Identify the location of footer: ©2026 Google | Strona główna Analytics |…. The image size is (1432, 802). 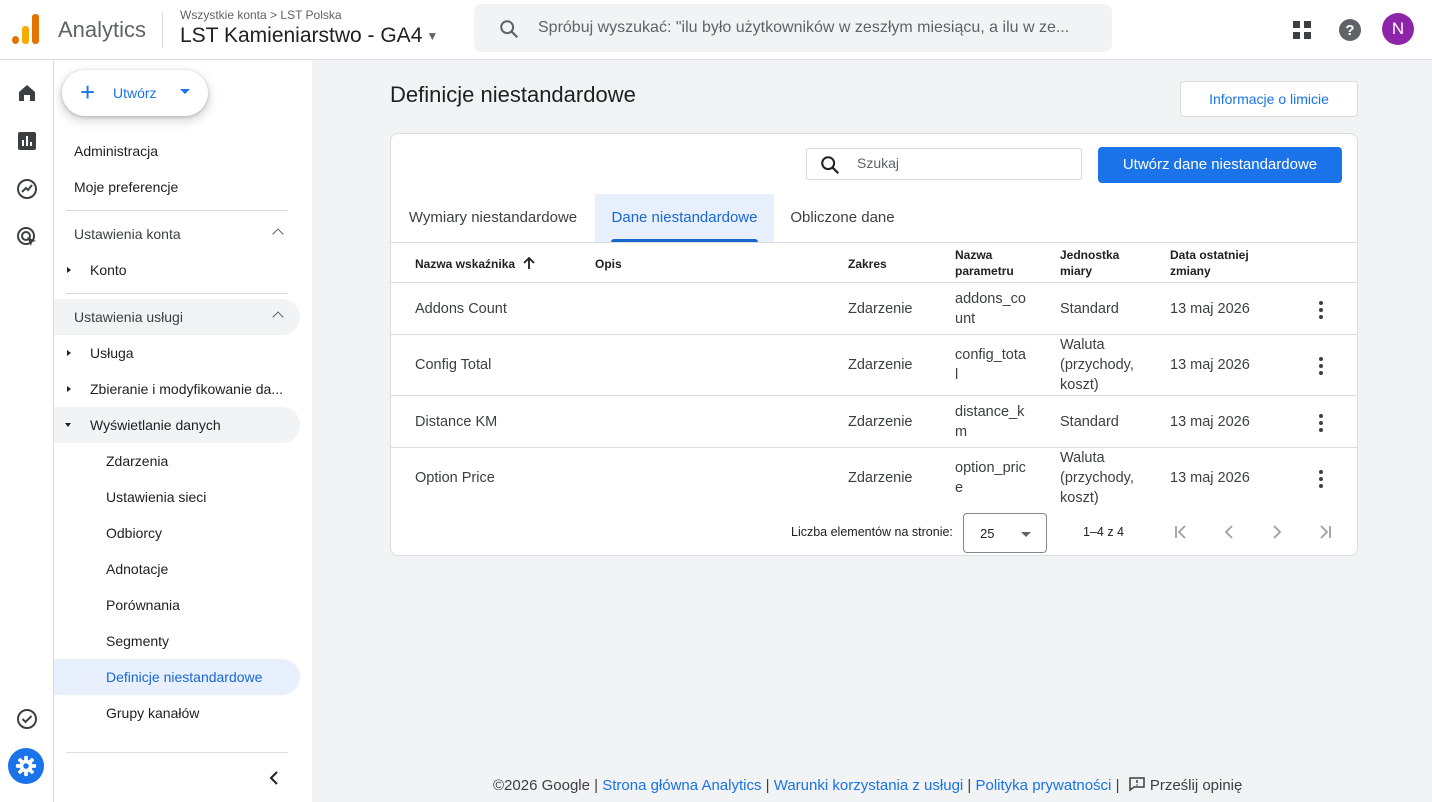
(867, 785).